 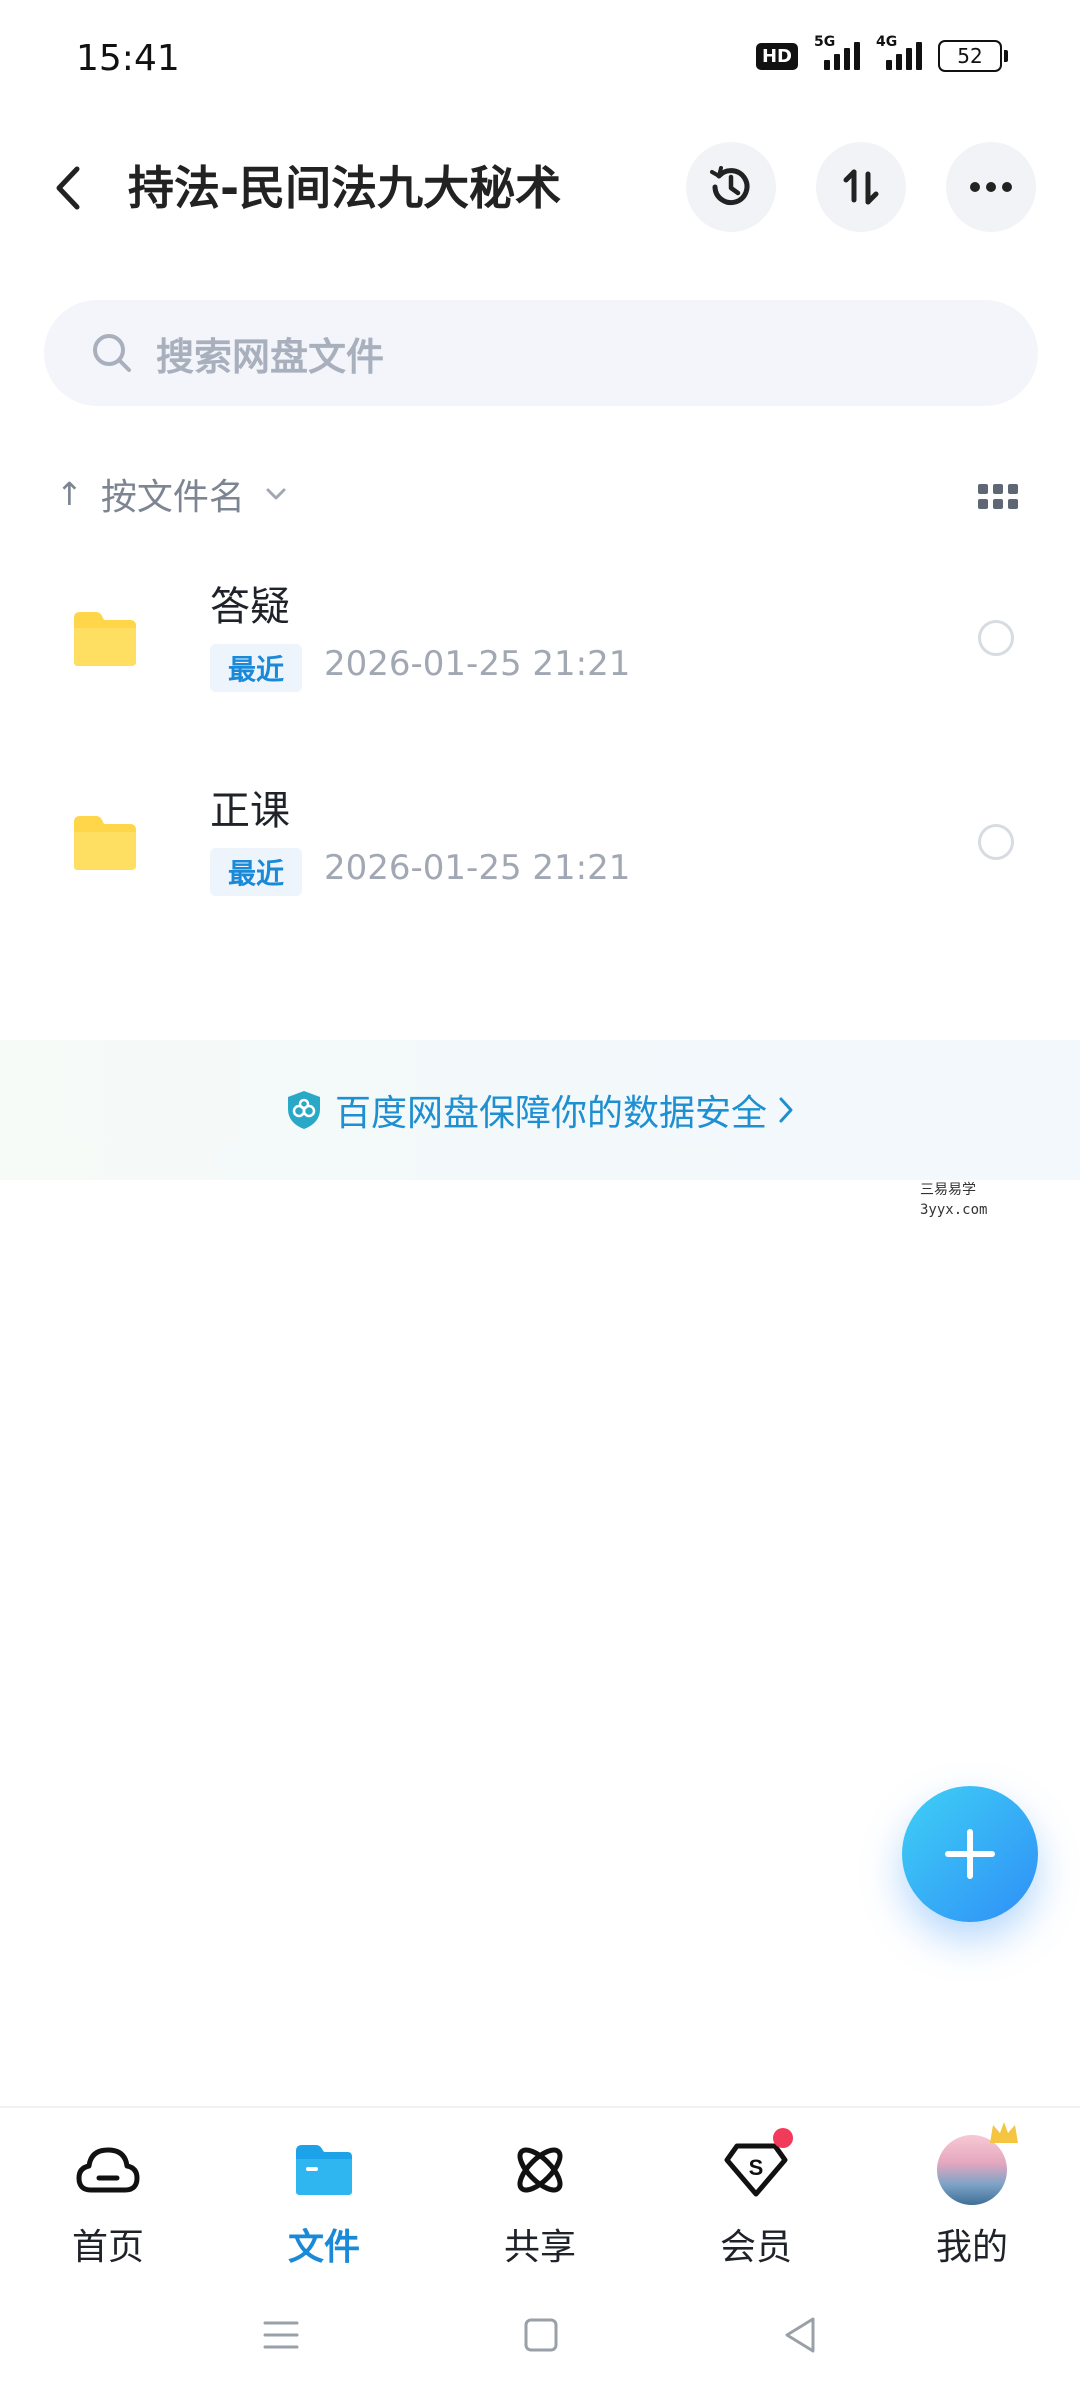 I want to click on battery-icon: 52, so click(x=973, y=56).